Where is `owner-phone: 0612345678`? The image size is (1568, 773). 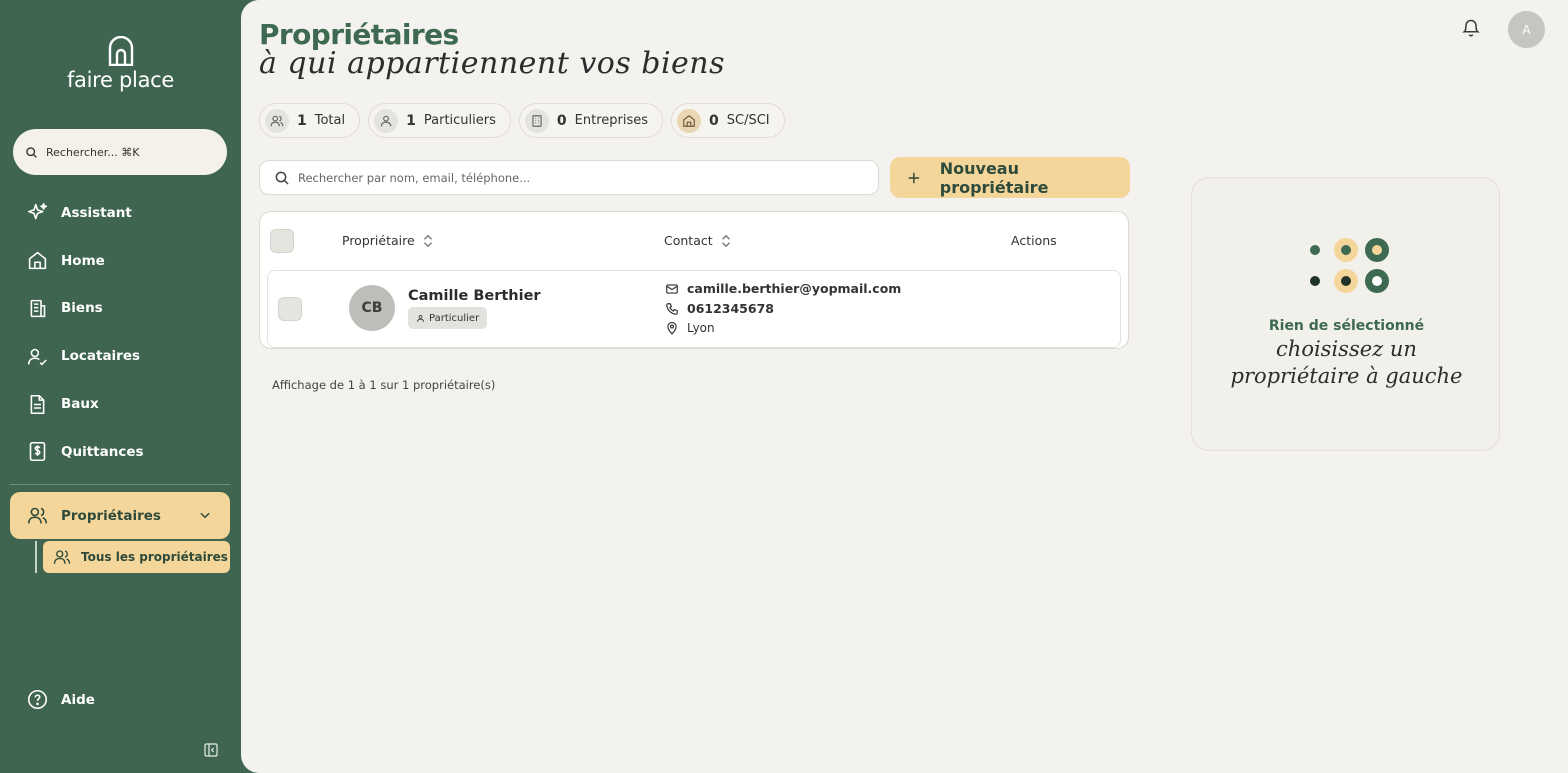
owner-phone: 0612345678 is located at coordinates (719, 308).